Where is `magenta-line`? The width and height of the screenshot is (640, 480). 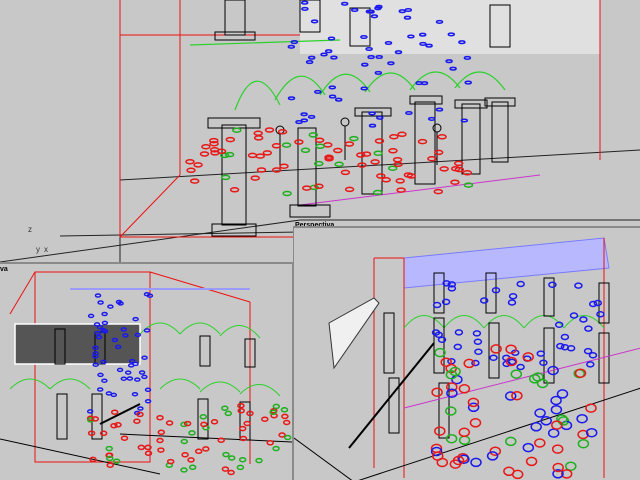
magenta-line is located at coordinates (420, 190).